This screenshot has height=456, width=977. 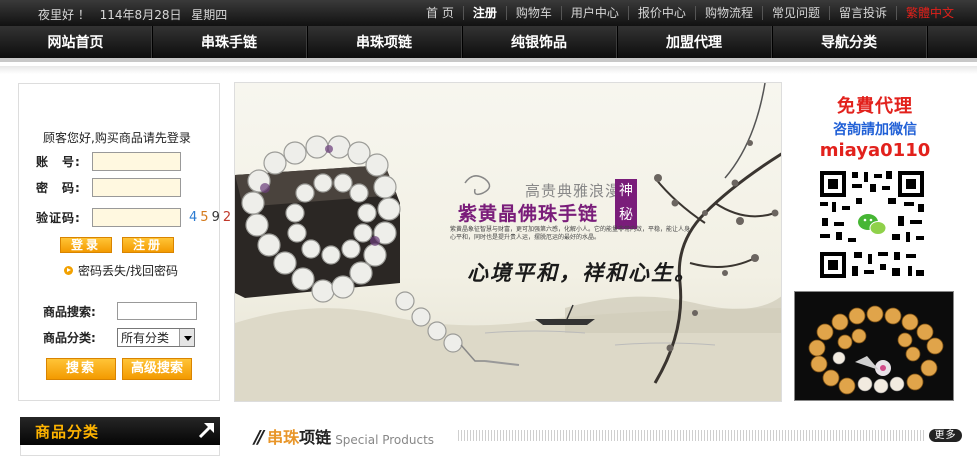 I want to click on top-link-feedback: 留言投诉, so click(x=862, y=13).